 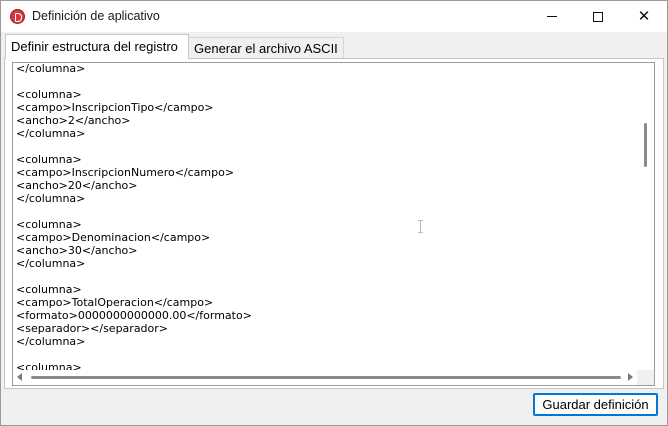 I want to click on scrollbar-corner, so click(x=645, y=377).